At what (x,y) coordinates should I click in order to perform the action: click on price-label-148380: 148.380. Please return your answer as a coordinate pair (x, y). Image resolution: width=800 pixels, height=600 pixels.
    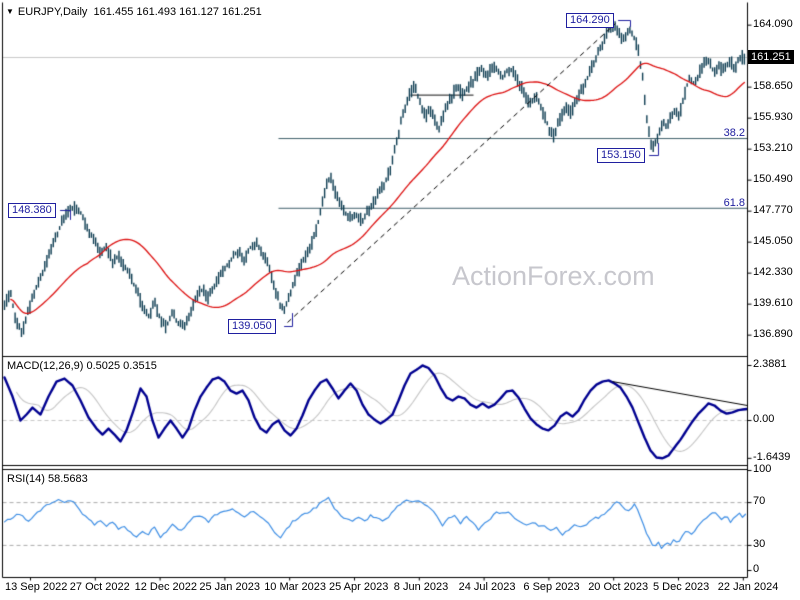
    Looking at the image, I should click on (32, 210).